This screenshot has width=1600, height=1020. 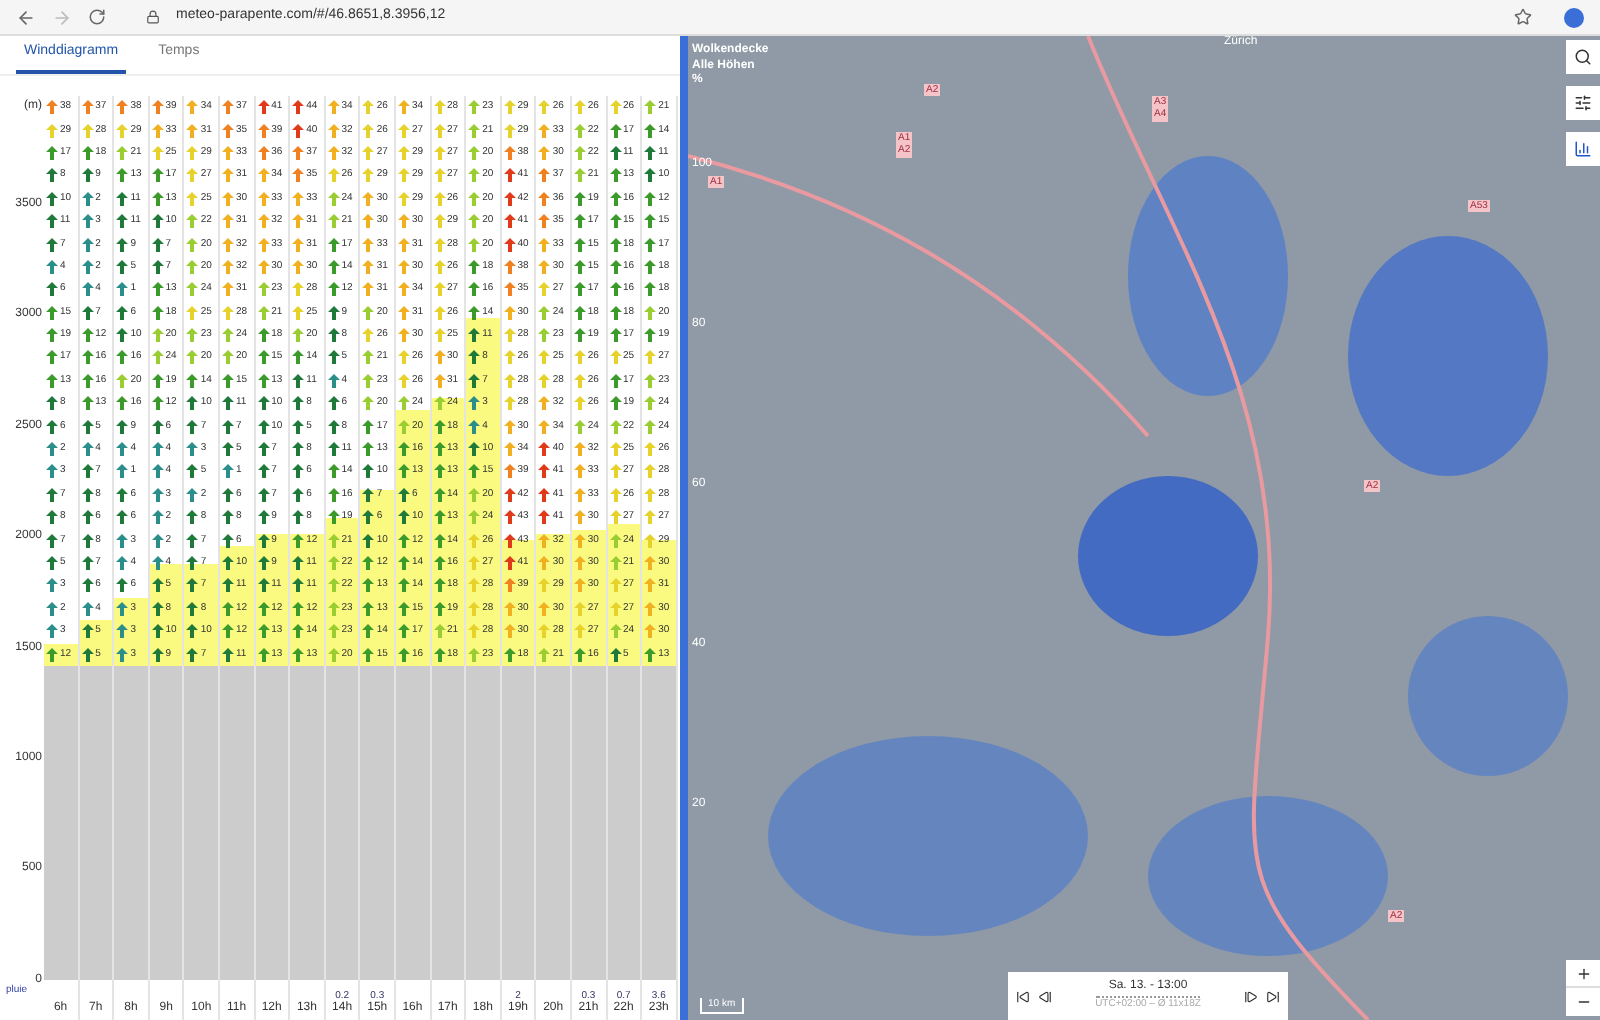 I want to click on step-forward-icon, so click(x=1251, y=996).